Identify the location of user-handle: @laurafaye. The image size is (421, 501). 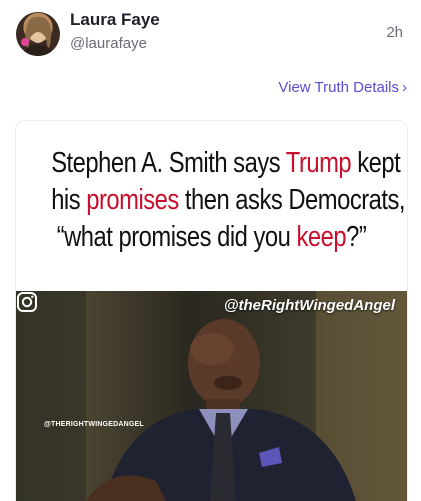
(108, 43).